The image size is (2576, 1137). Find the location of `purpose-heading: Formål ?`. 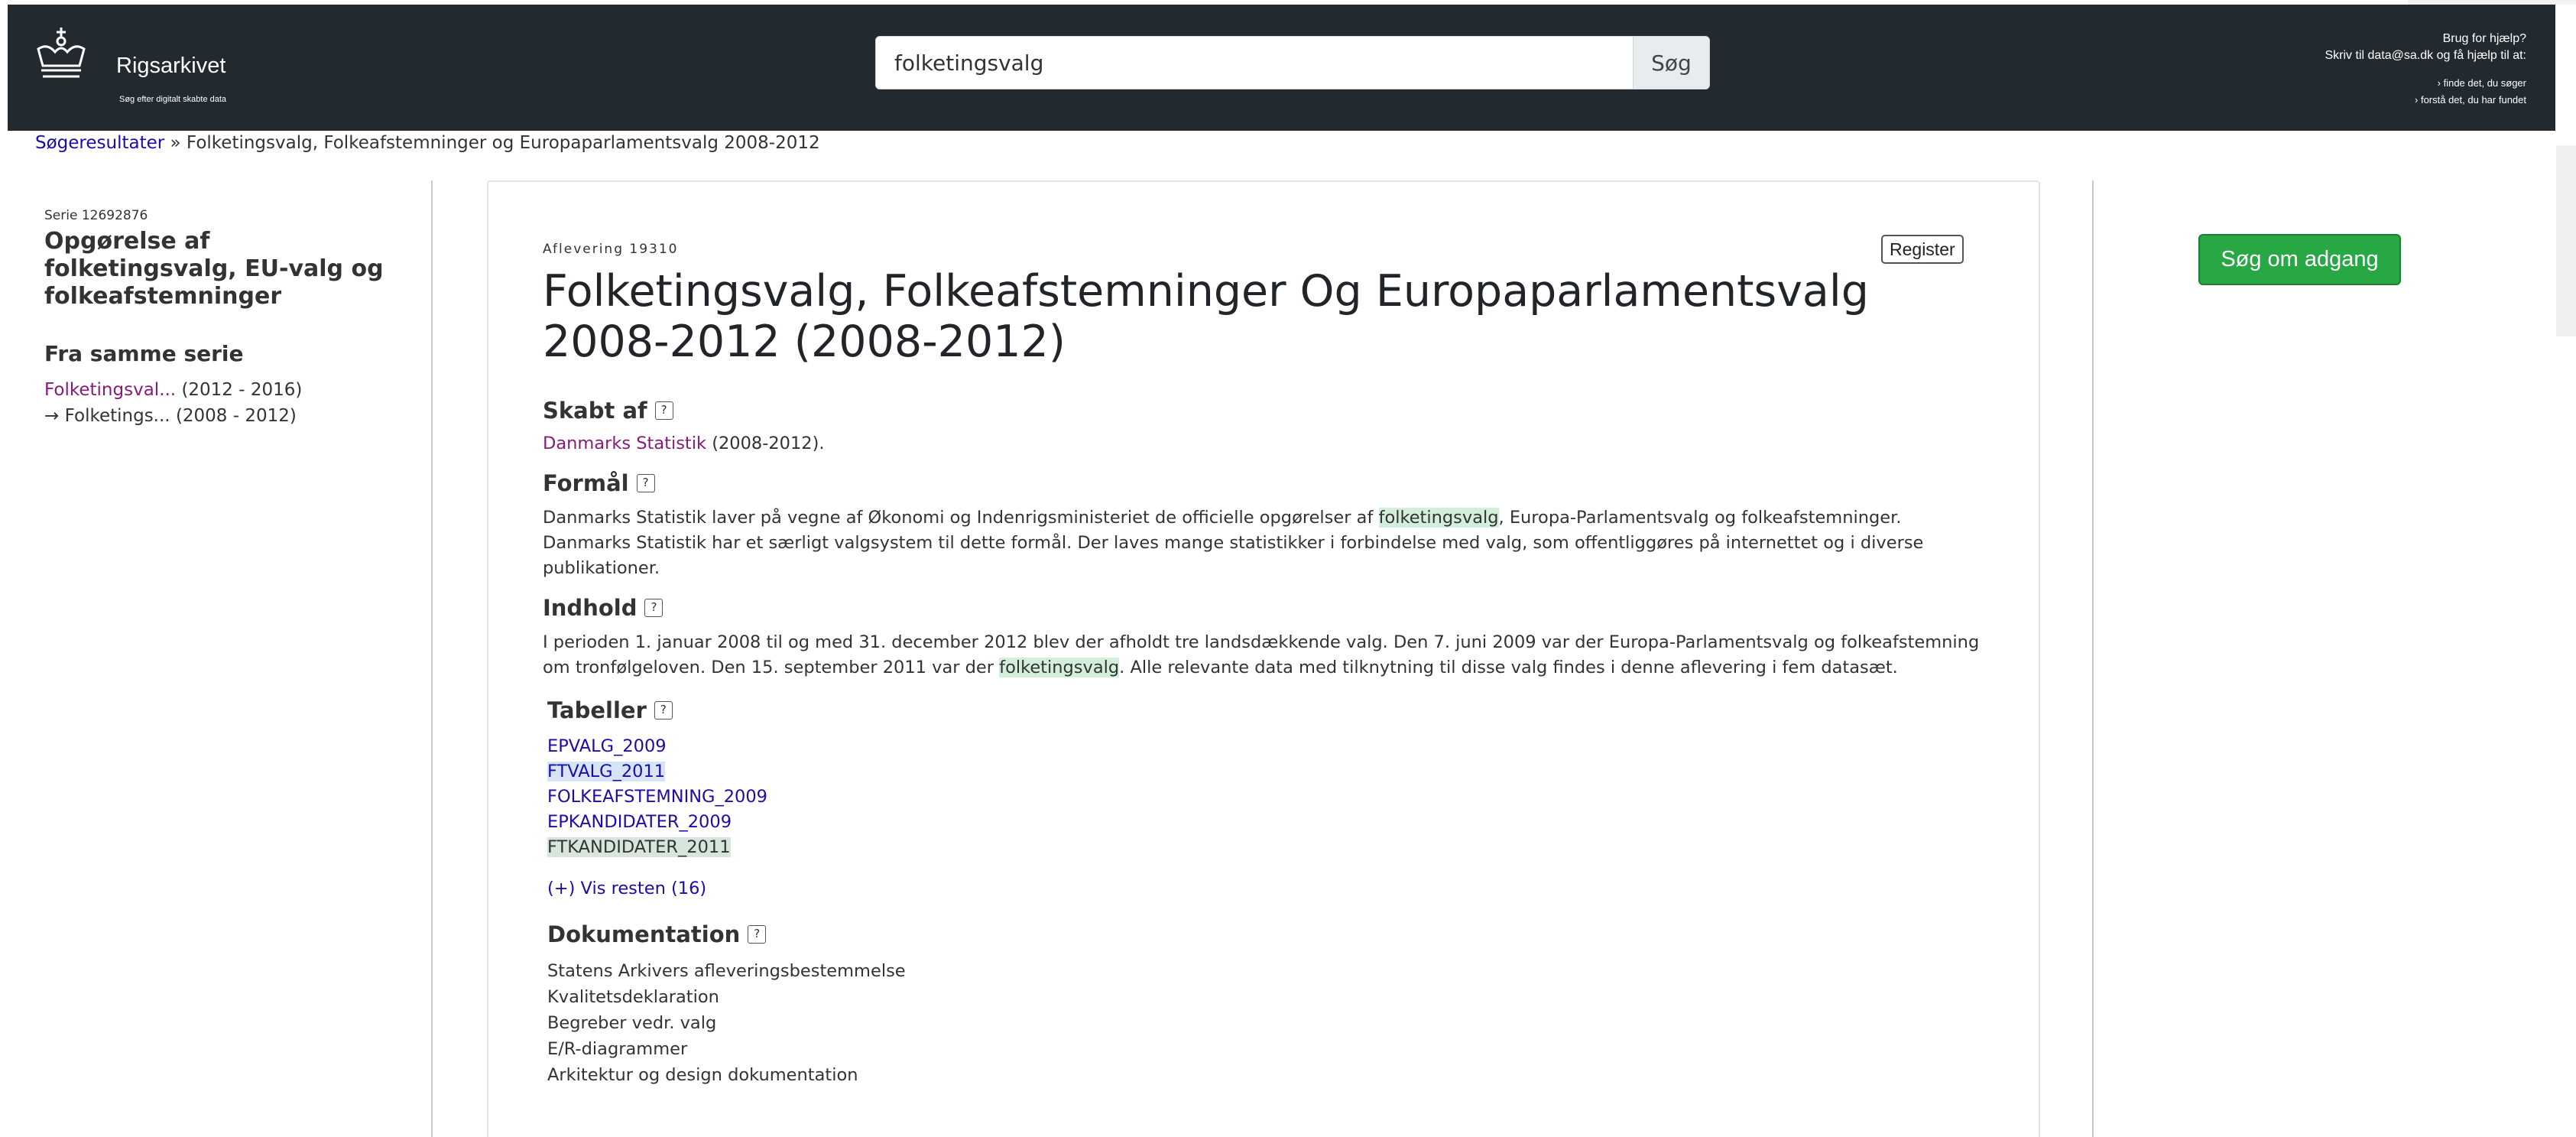

purpose-heading: Formål ? is located at coordinates (1269, 483).